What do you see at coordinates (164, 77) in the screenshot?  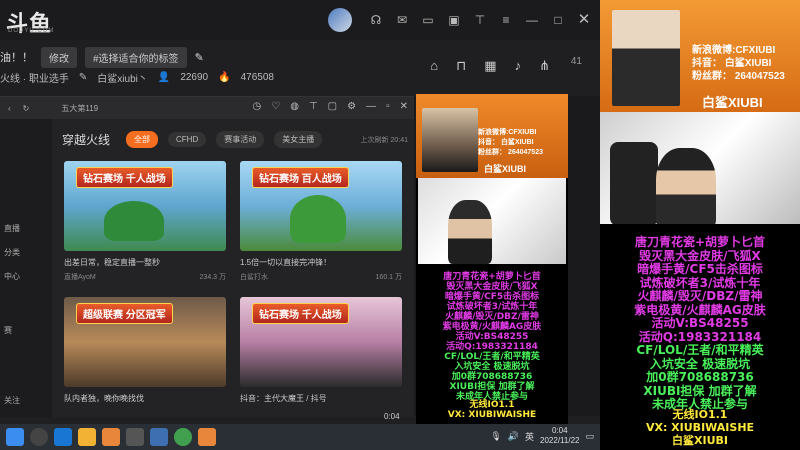 I see `user-icon: 👤` at bounding box center [164, 77].